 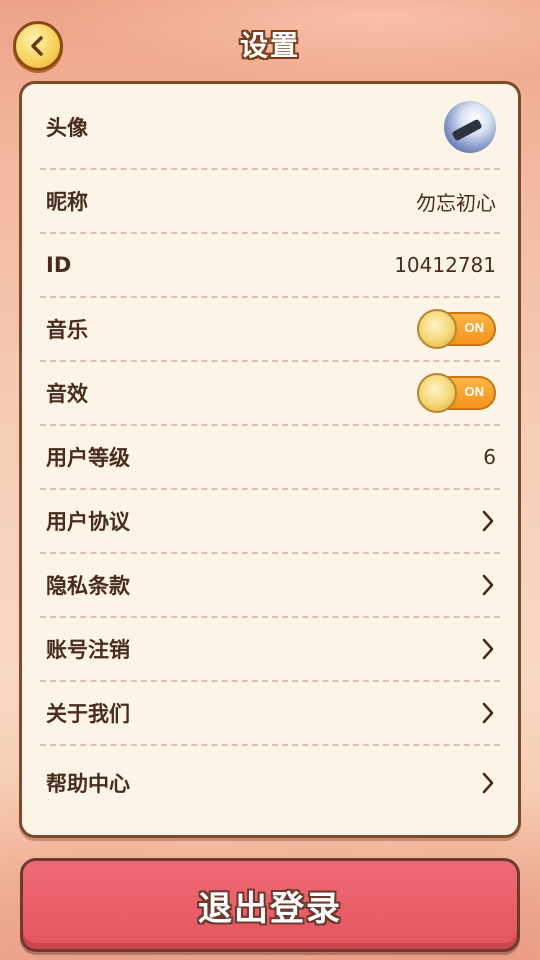 I want to click on settings-row-level: 用户等级 6, so click(x=270, y=458).